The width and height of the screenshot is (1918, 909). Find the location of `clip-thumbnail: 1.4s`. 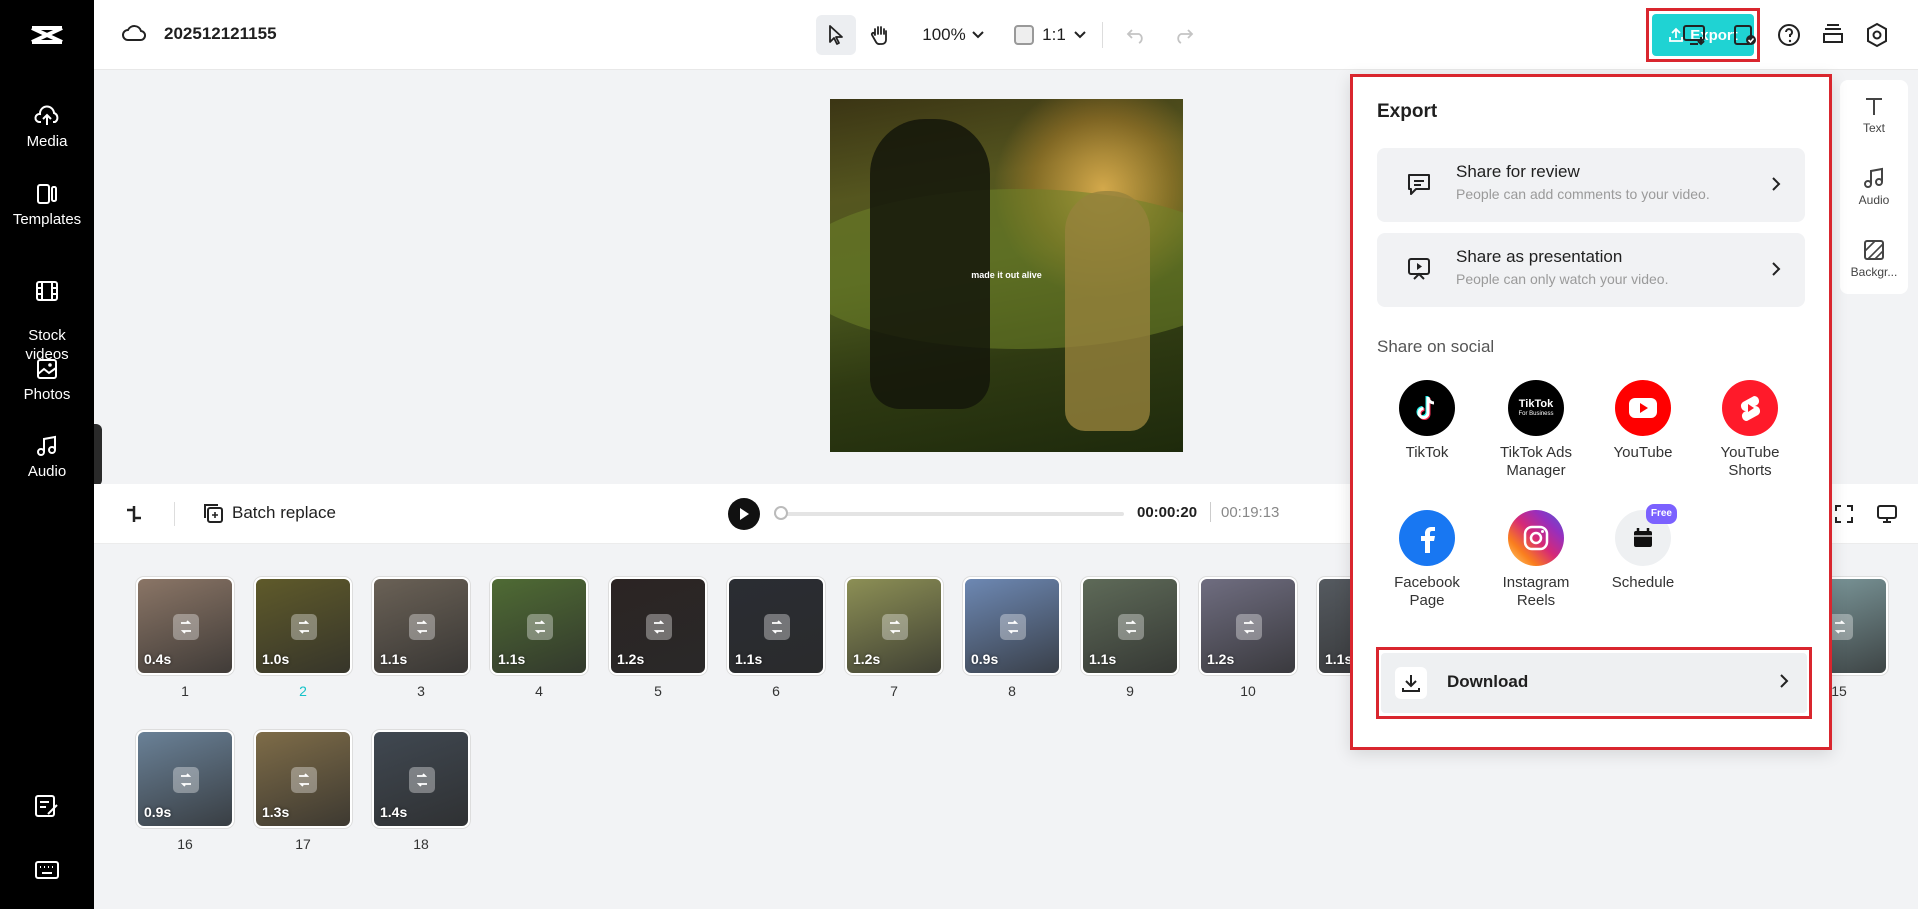

clip-thumbnail: 1.4s is located at coordinates (421, 779).